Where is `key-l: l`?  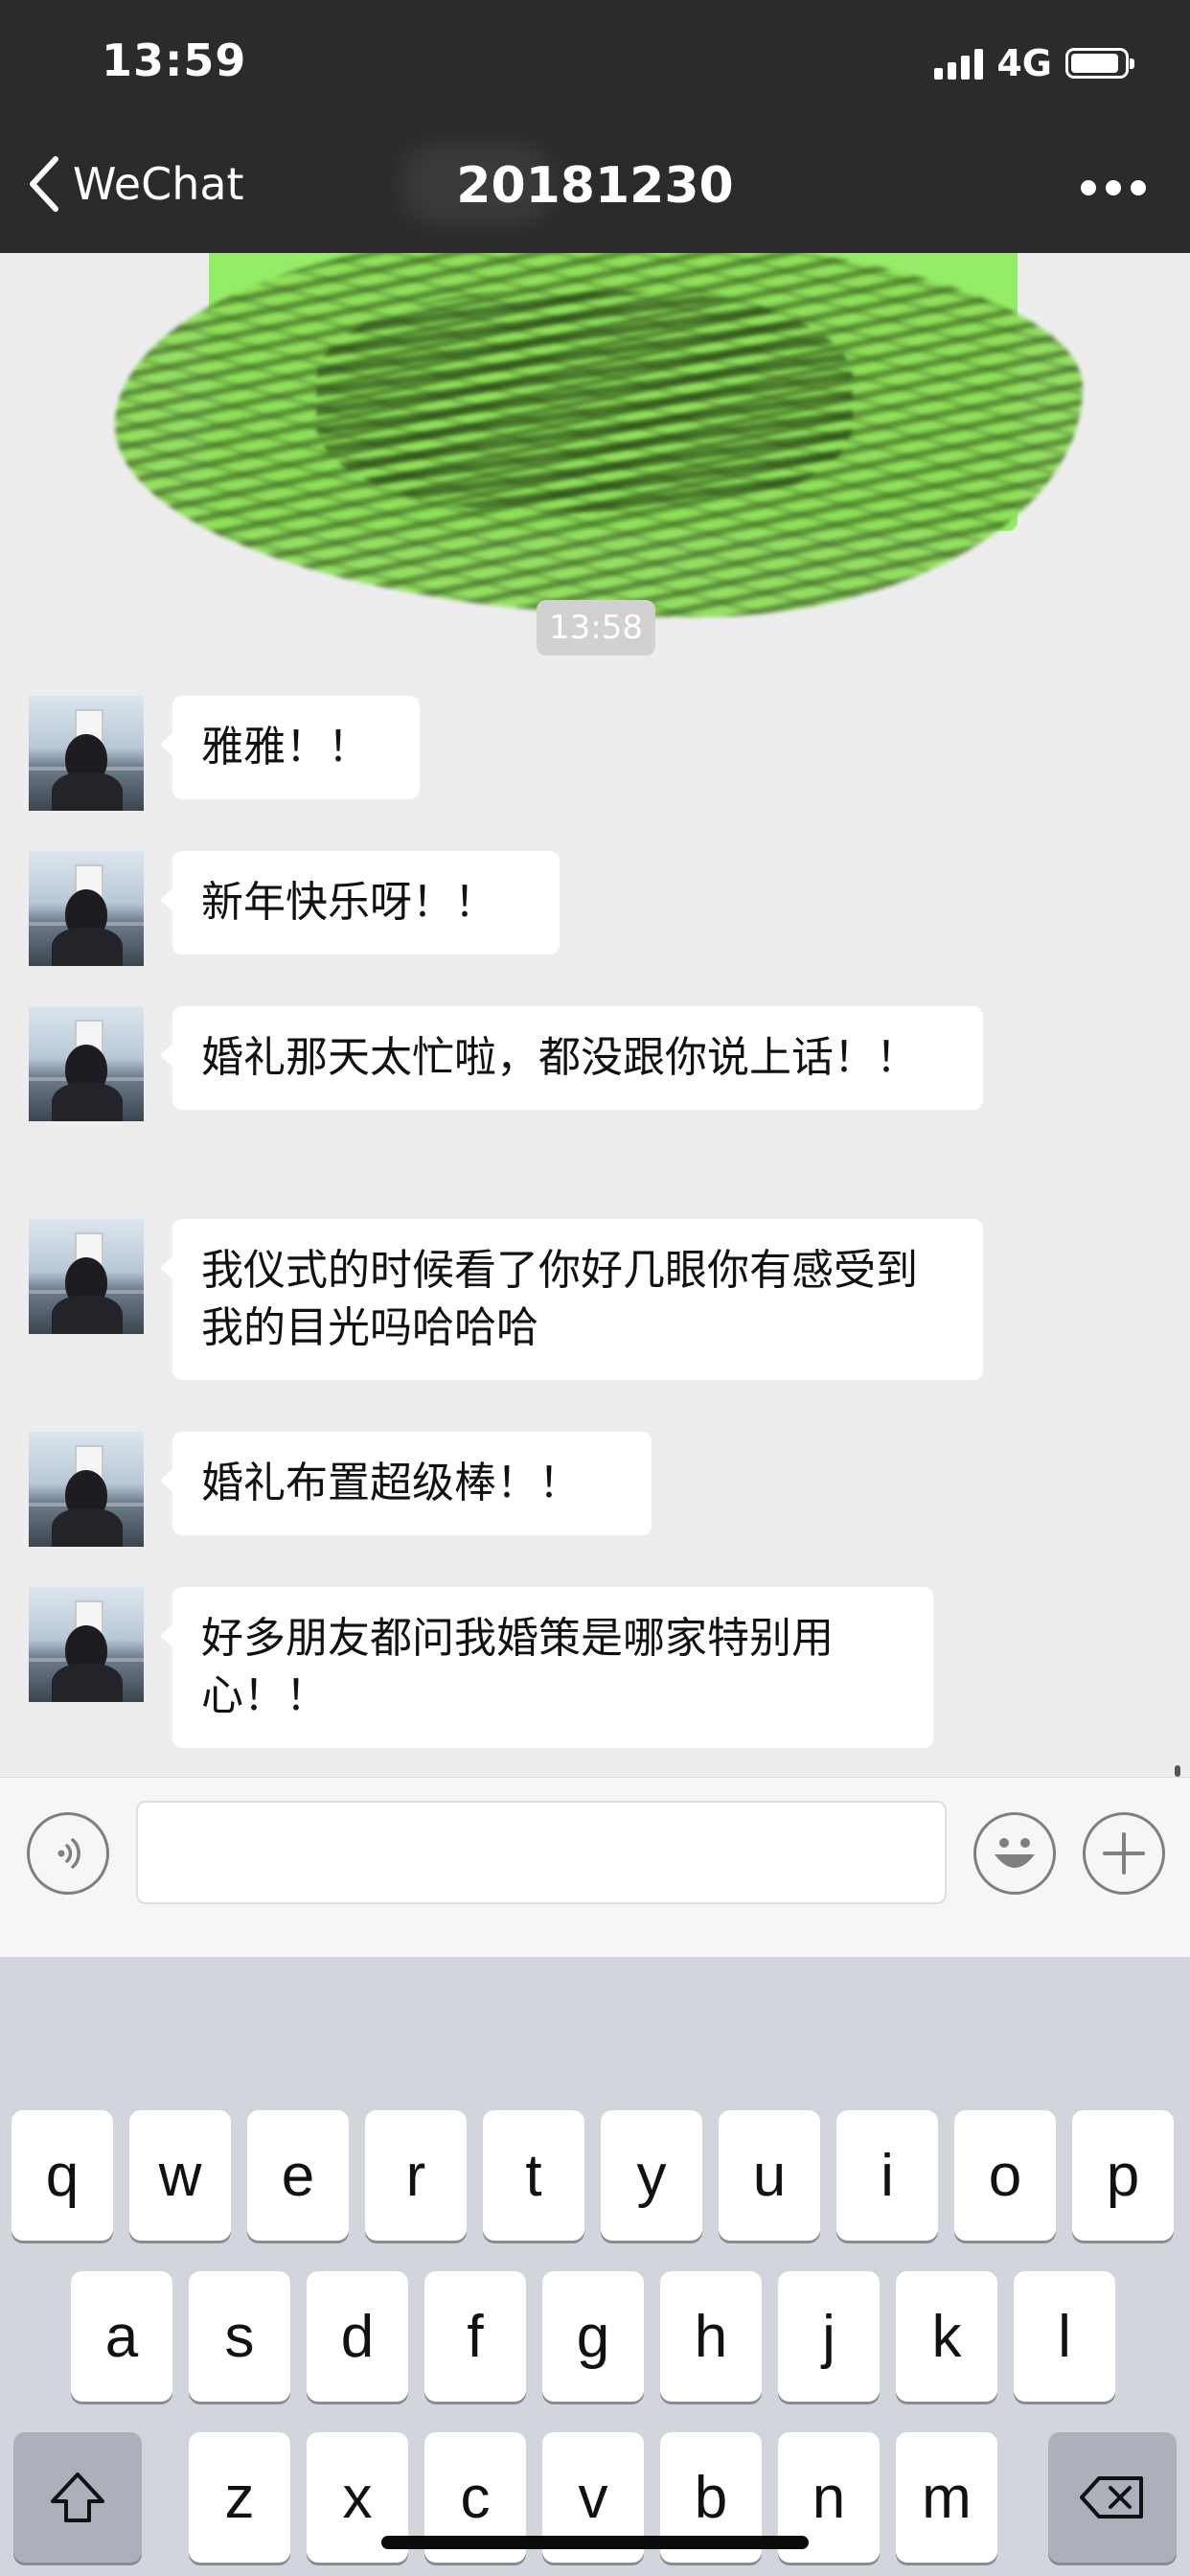 key-l: l is located at coordinates (1065, 2336).